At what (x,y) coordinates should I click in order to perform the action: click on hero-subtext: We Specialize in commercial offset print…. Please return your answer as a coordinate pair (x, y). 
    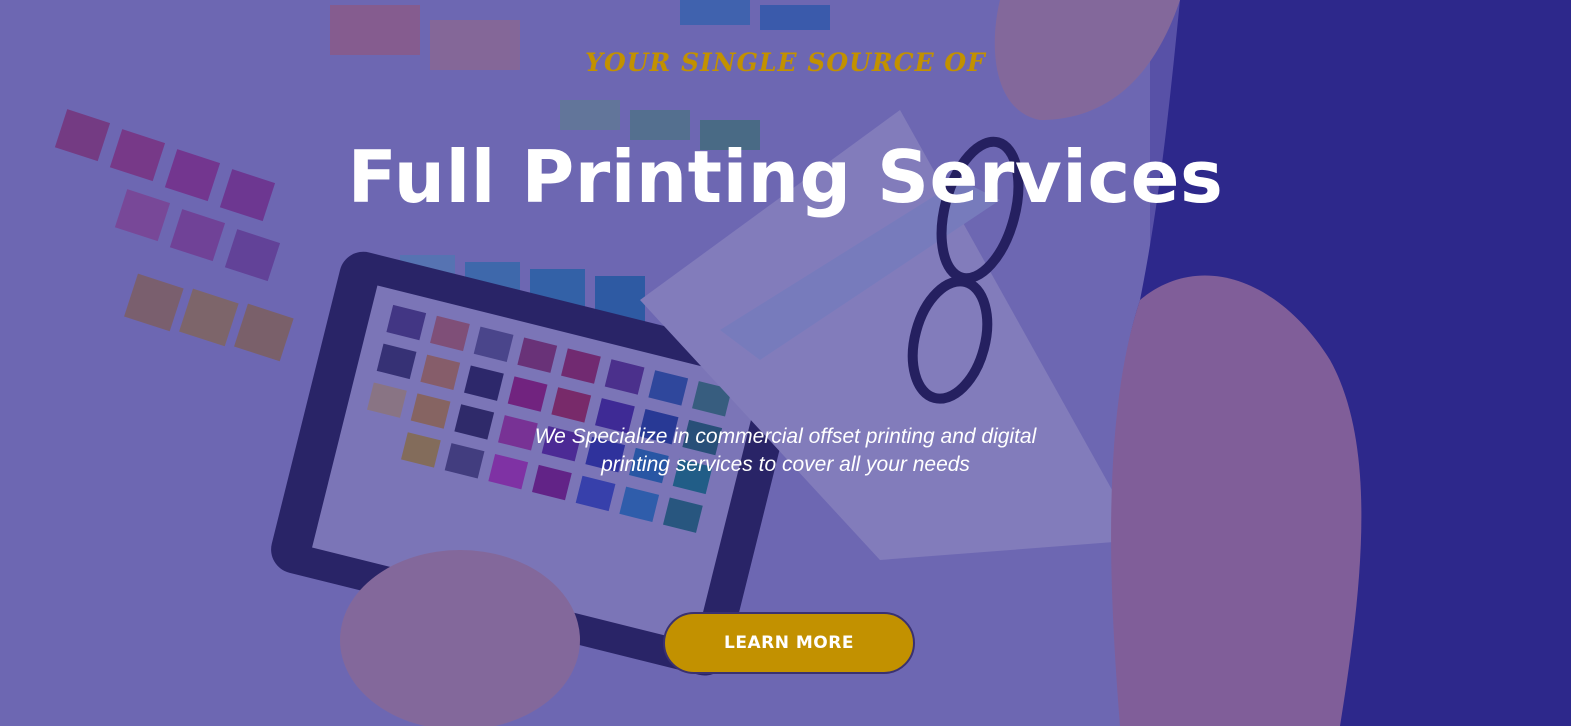
    Looking at the image, I should click on (785, 450).